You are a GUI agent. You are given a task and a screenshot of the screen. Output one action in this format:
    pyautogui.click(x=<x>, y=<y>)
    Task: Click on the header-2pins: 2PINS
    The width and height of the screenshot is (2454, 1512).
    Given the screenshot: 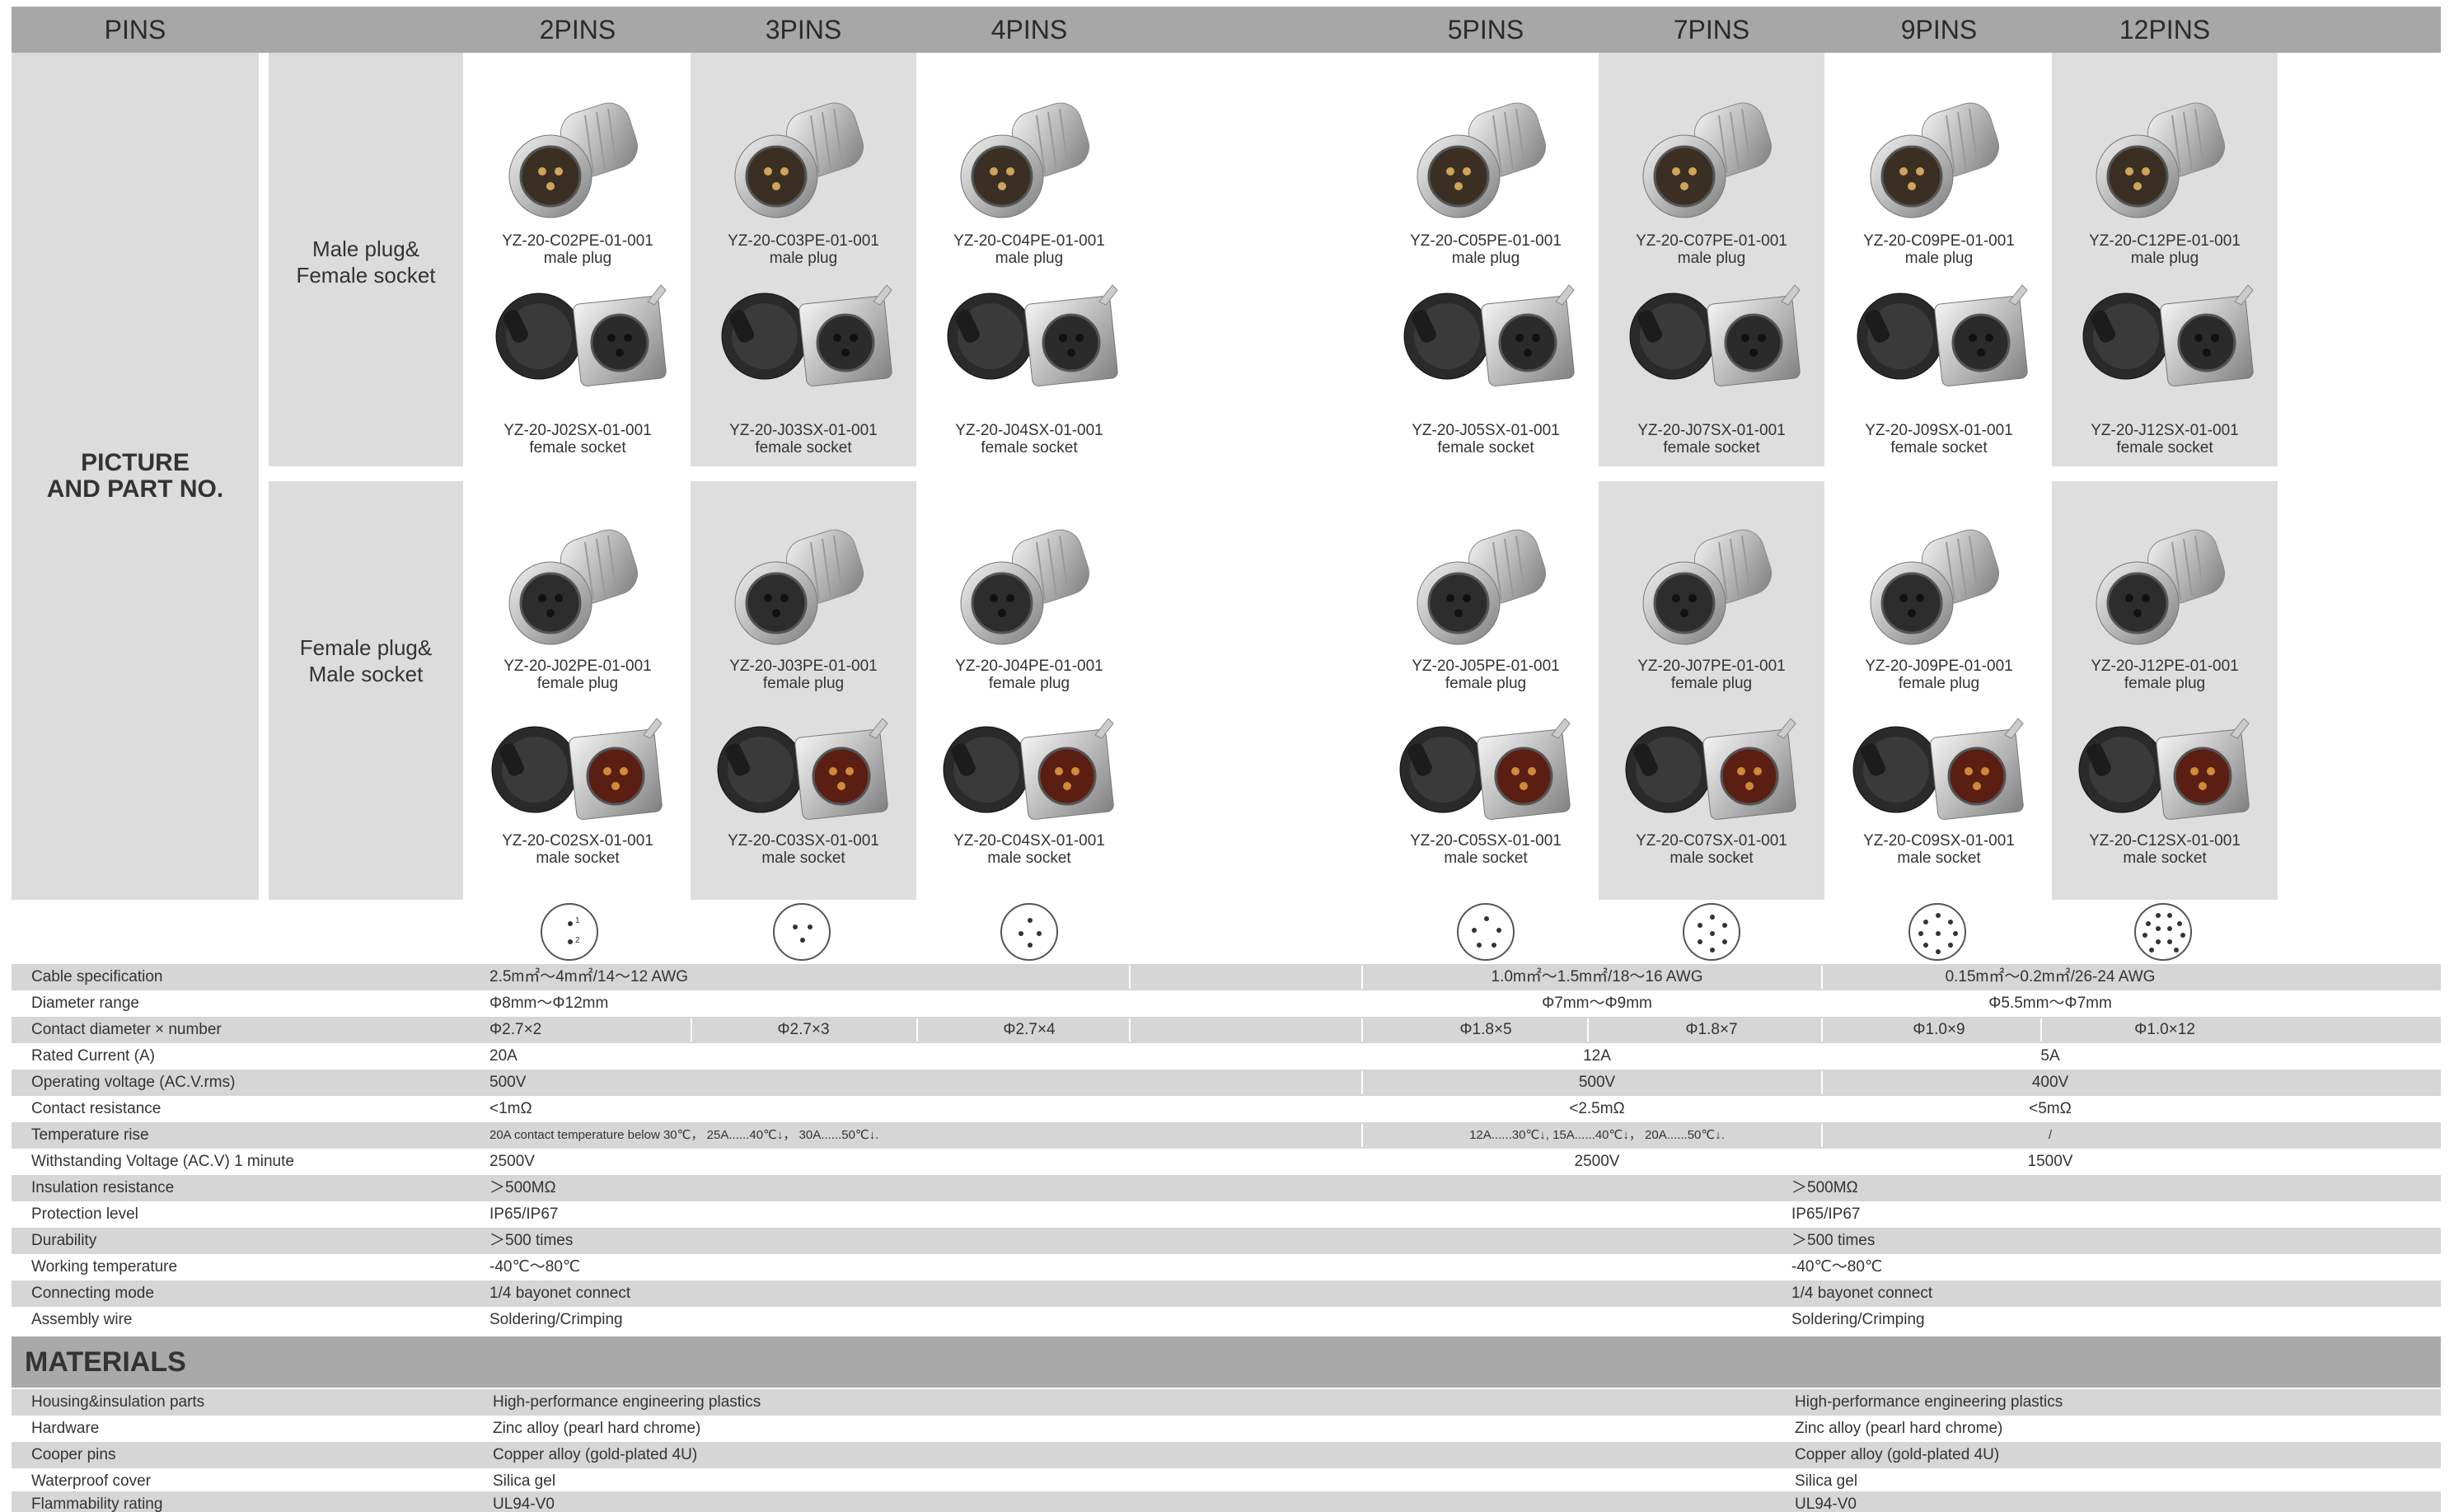 What is the action you would take?
    pyautogui.click(x=577, y=29)
    